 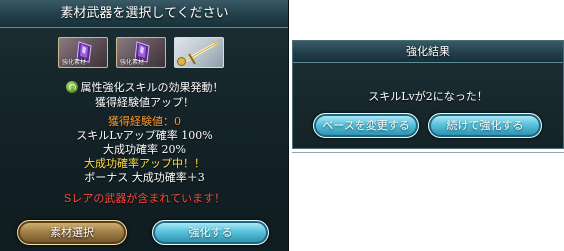 What do you see at coordinates (210, 232) in the screenshot?
I see `enhance-button: 強化する` at bounding box center [210, 232].